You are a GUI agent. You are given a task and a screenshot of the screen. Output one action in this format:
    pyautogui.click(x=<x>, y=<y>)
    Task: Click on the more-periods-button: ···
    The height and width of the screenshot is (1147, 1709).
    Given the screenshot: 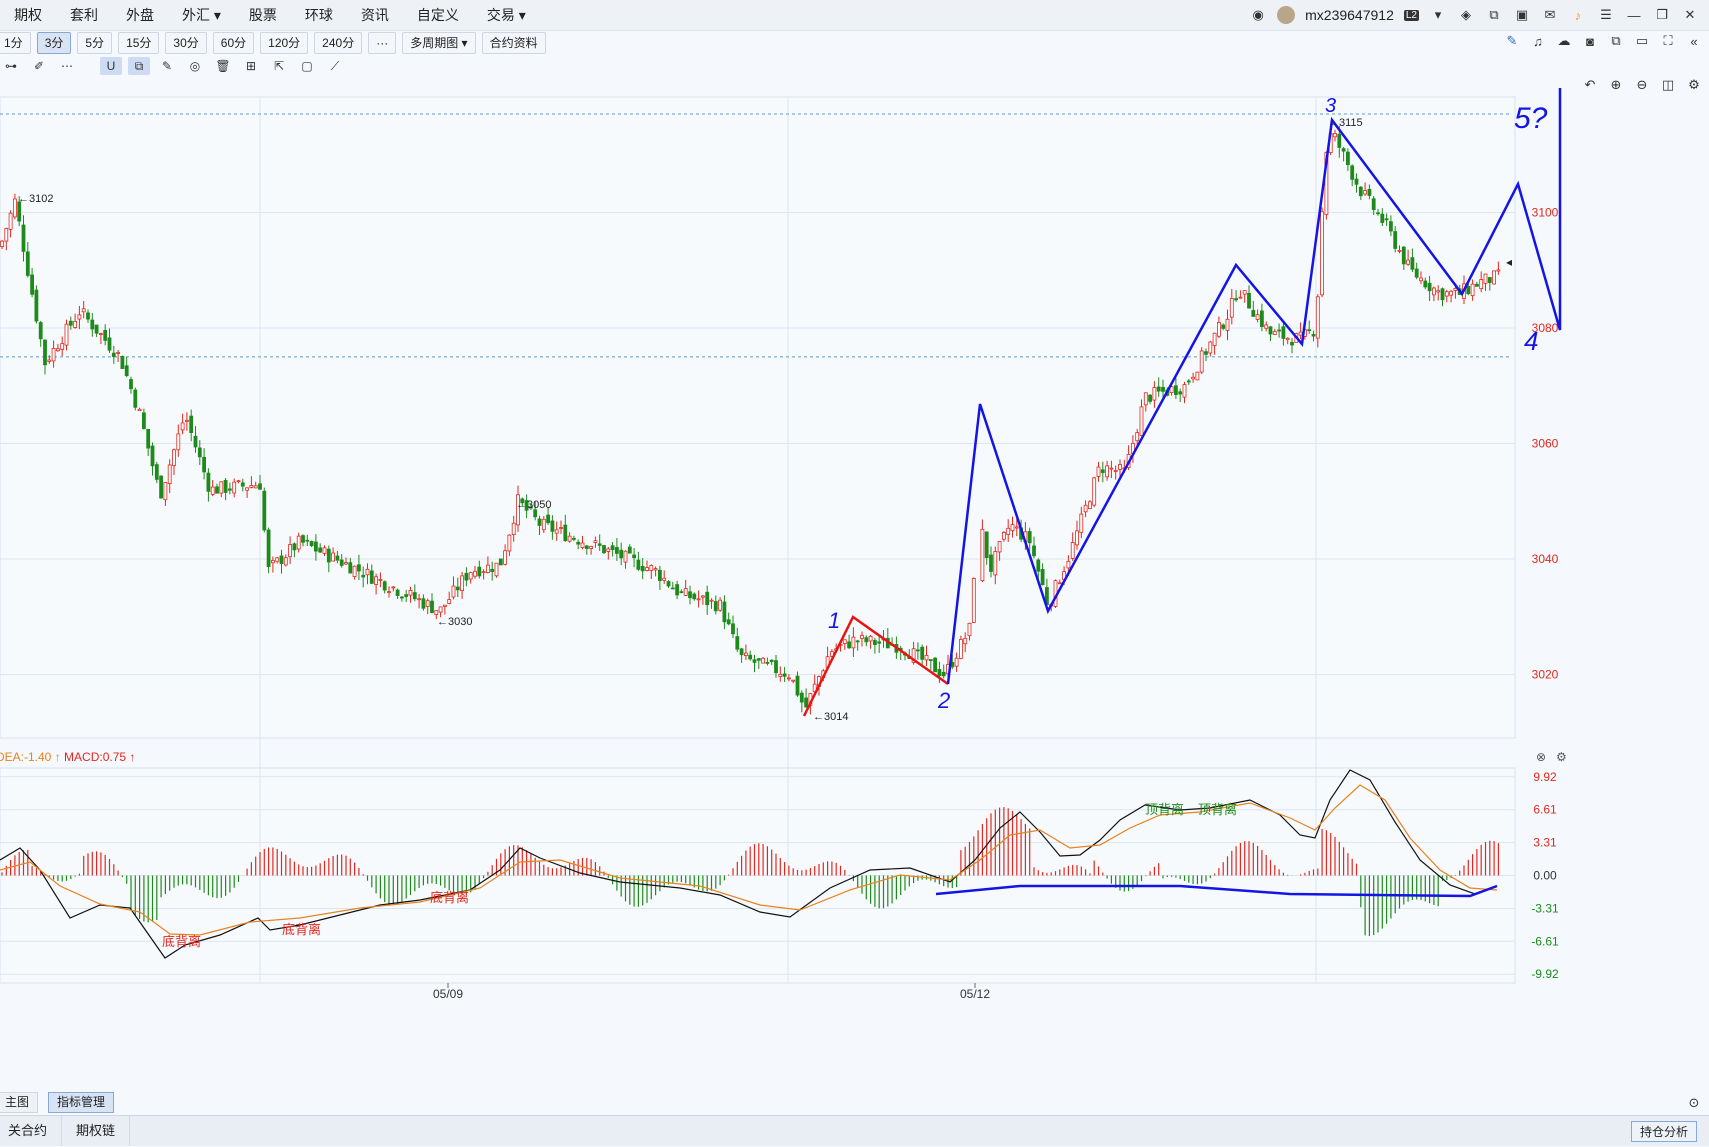 What is the action you would take?
    pyautogui.click(x=382, y=43)
    